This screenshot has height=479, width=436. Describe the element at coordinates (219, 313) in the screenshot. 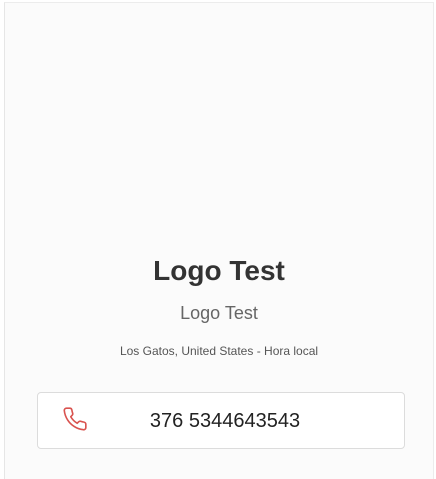

I see `company-subtitle: Logo Test` at that location.